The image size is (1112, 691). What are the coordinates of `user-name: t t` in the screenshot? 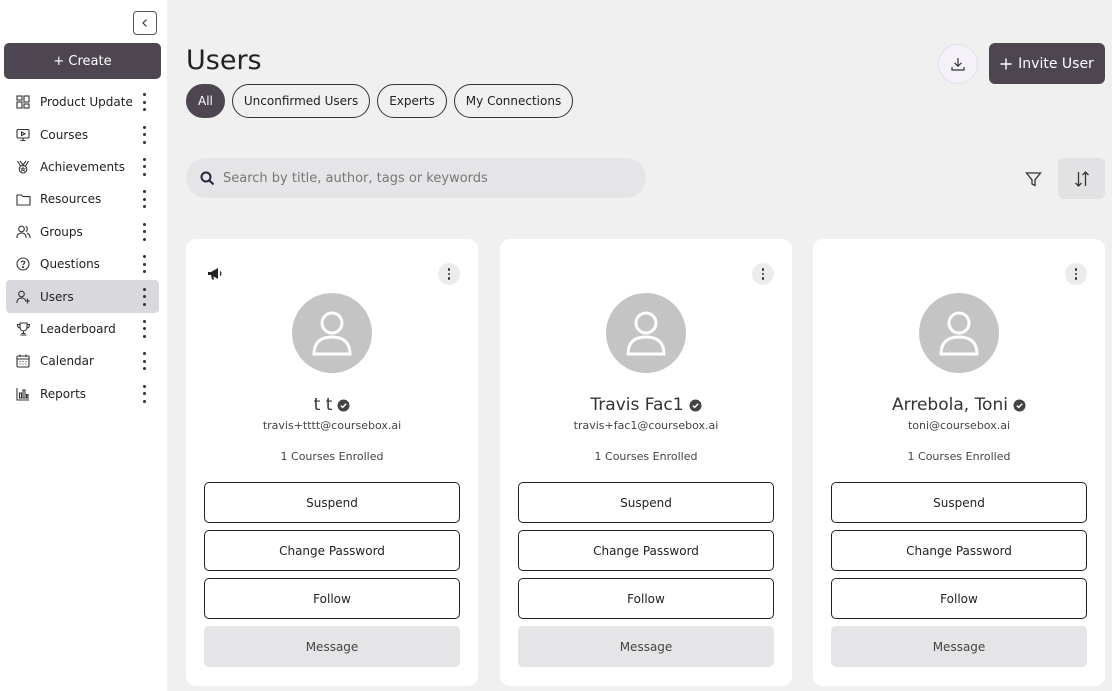 It's located at (332, 405).